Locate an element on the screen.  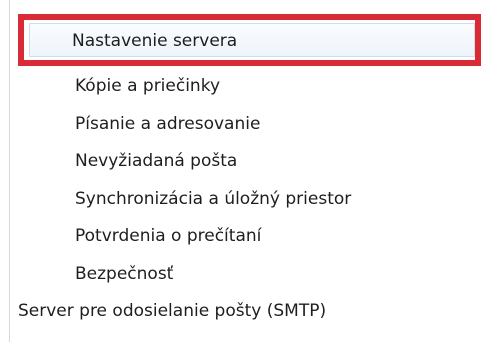
tree-item-label: Server pre odosielanie pošty (SMTP) is located at coordinates (172, 311).